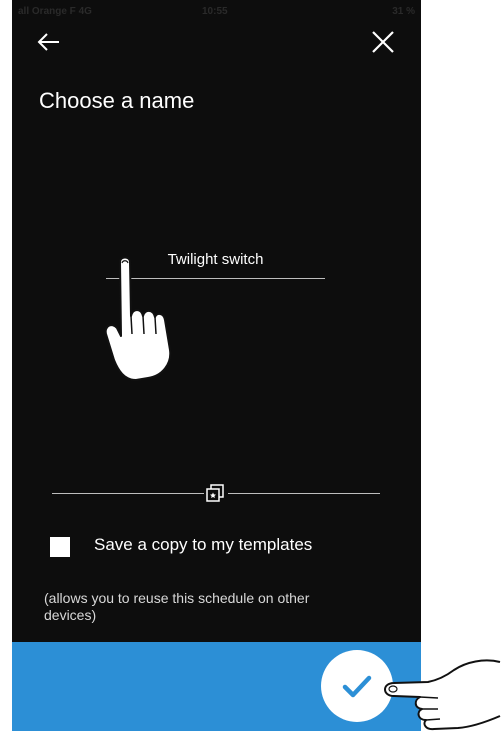 This screenshot has width=504, height=731. I want to click on checkmark-icon, so click(357, 686).